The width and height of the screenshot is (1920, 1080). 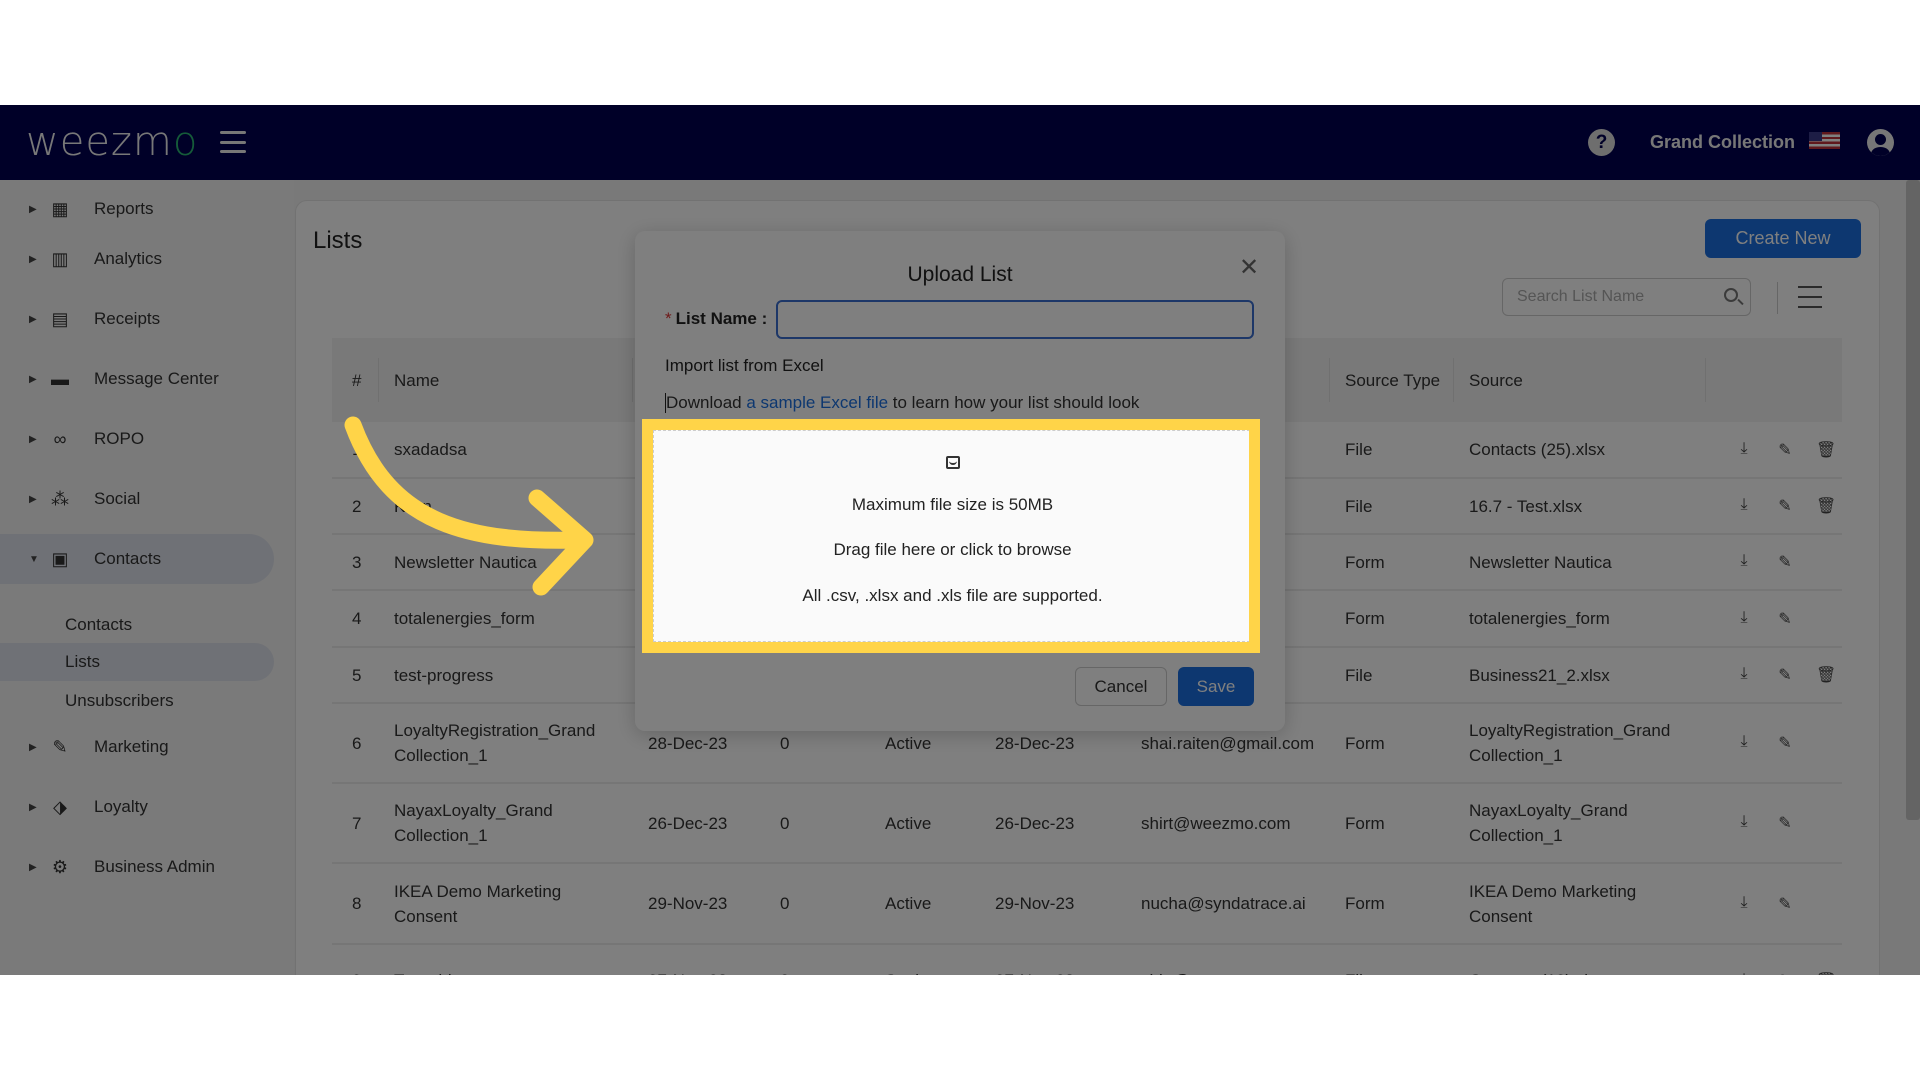 I want to click on weezmo-logo: weezmo, so click(x=112, y=142).